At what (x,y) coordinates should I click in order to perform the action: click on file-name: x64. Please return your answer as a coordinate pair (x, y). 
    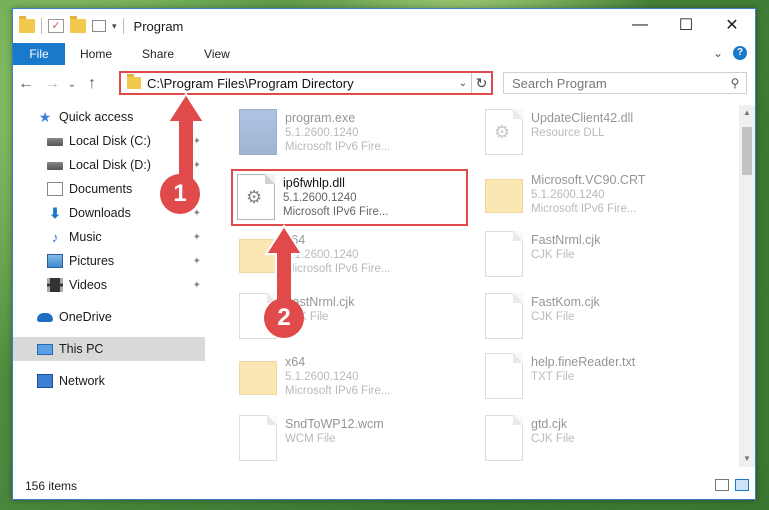
    Looking at the image, I should click on (295, 240).